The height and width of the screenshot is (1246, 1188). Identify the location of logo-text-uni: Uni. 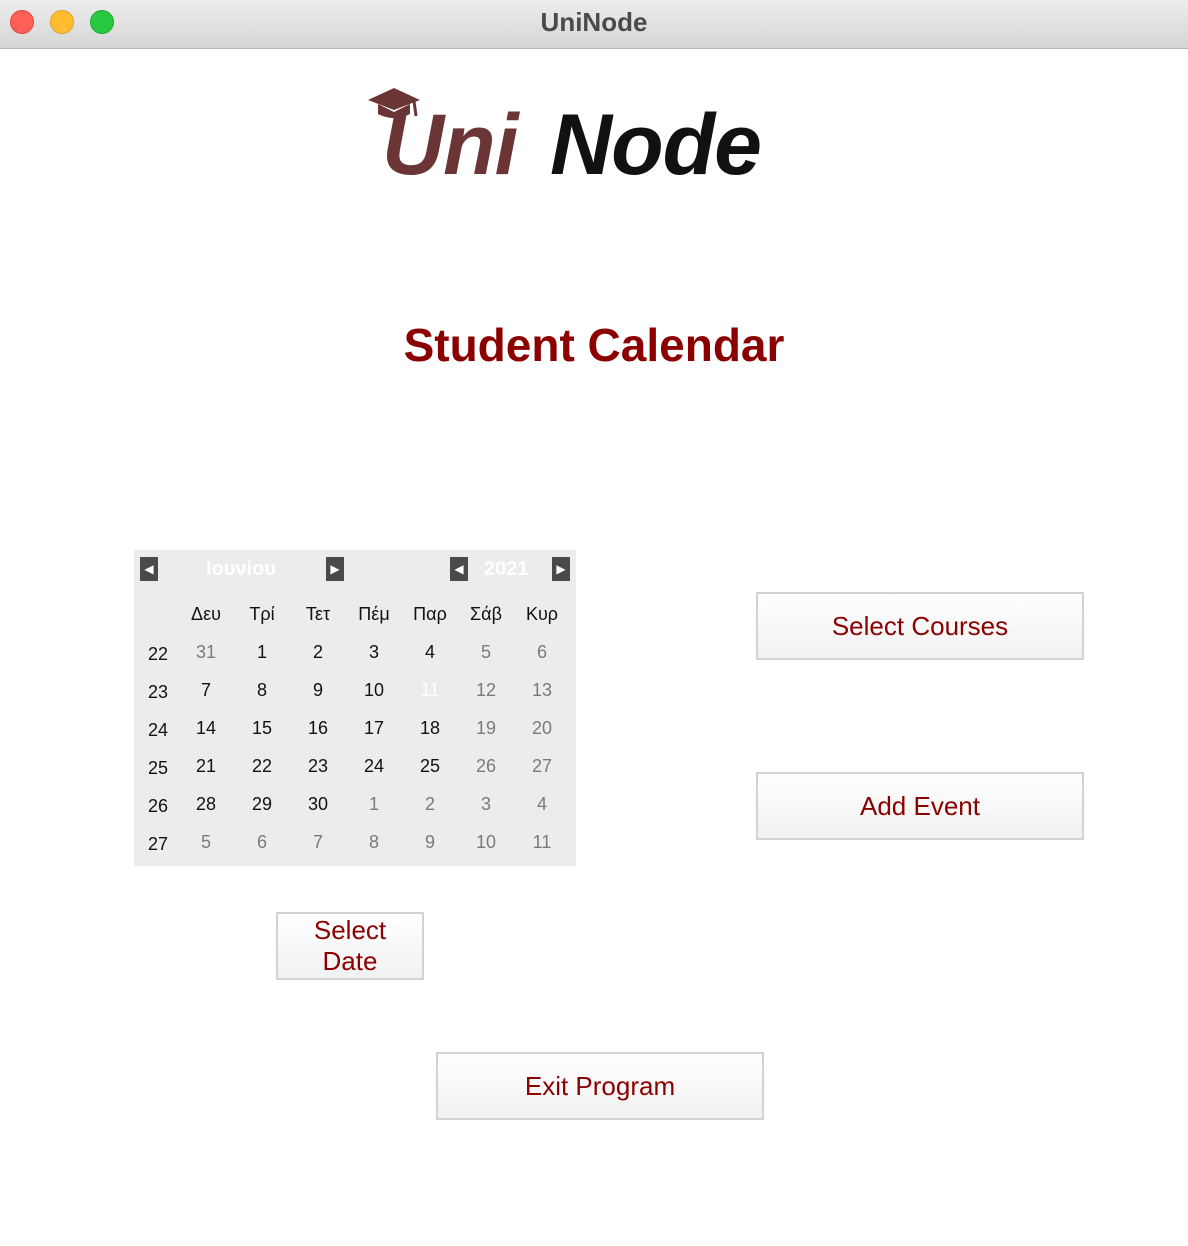
(450, 145).